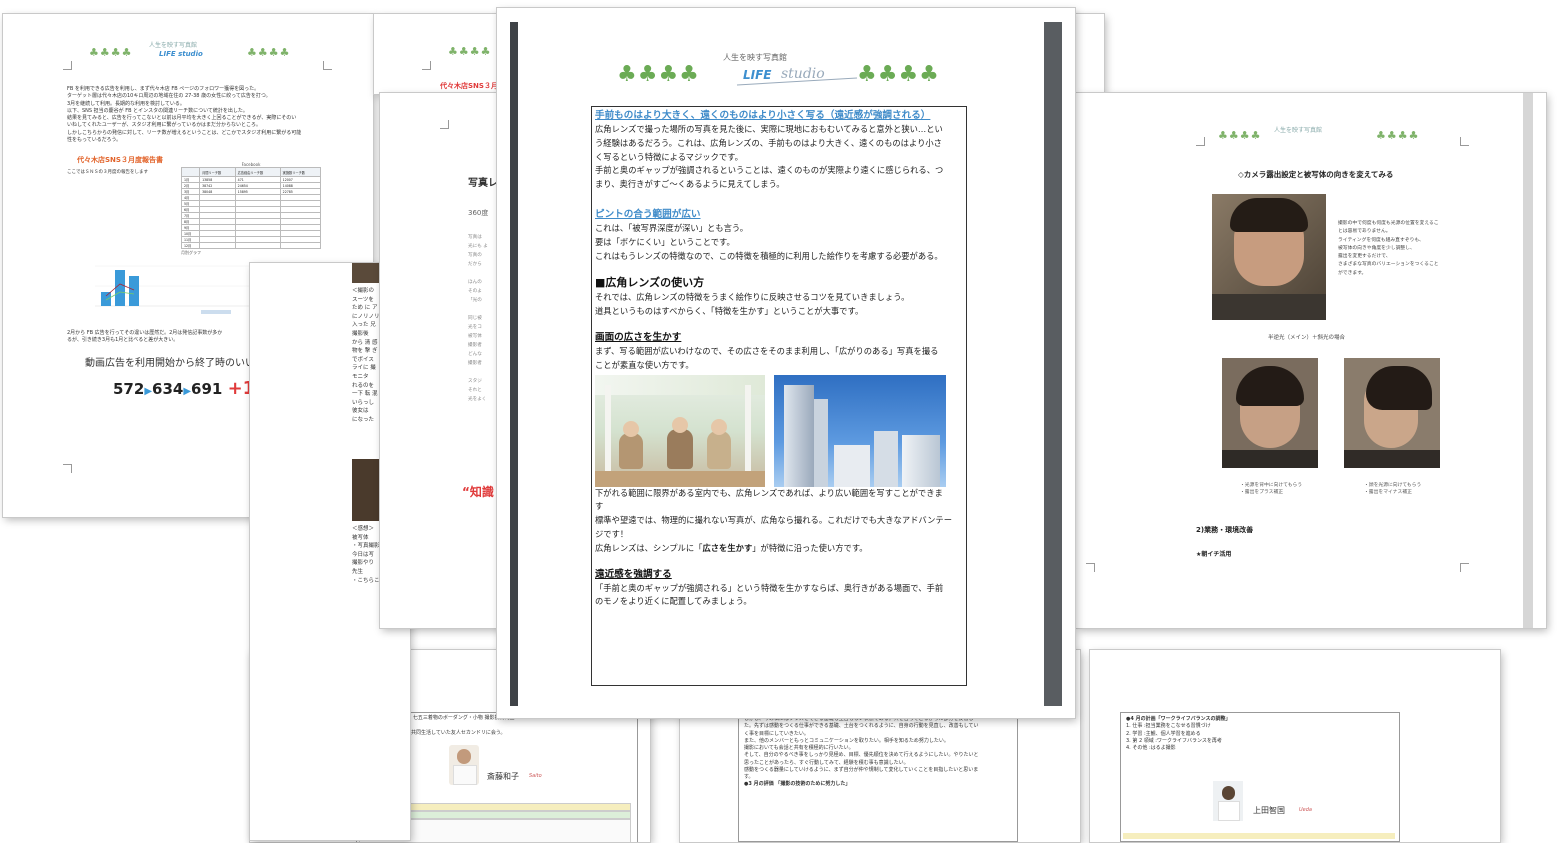 The image size is (1557, 843). I want to click on side-text-4: 被写体の向きや角度を少し調整し、, so click(1376, 248).